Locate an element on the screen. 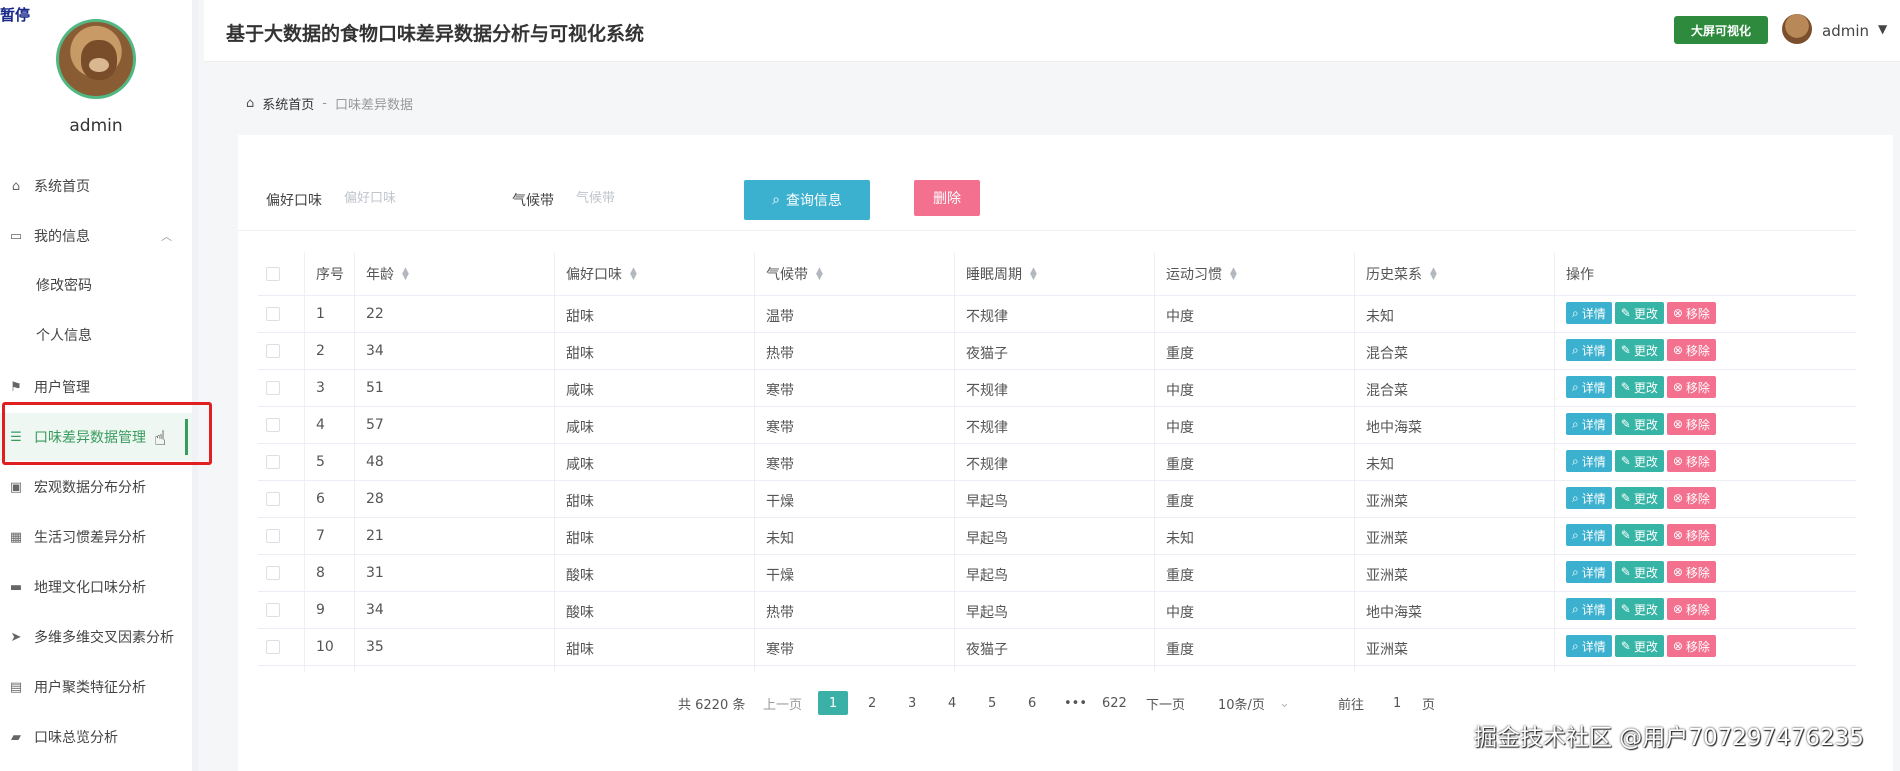  col-header-exercise: 运动习惯 ▲ ▼ is located at coordinates (1201, 274).